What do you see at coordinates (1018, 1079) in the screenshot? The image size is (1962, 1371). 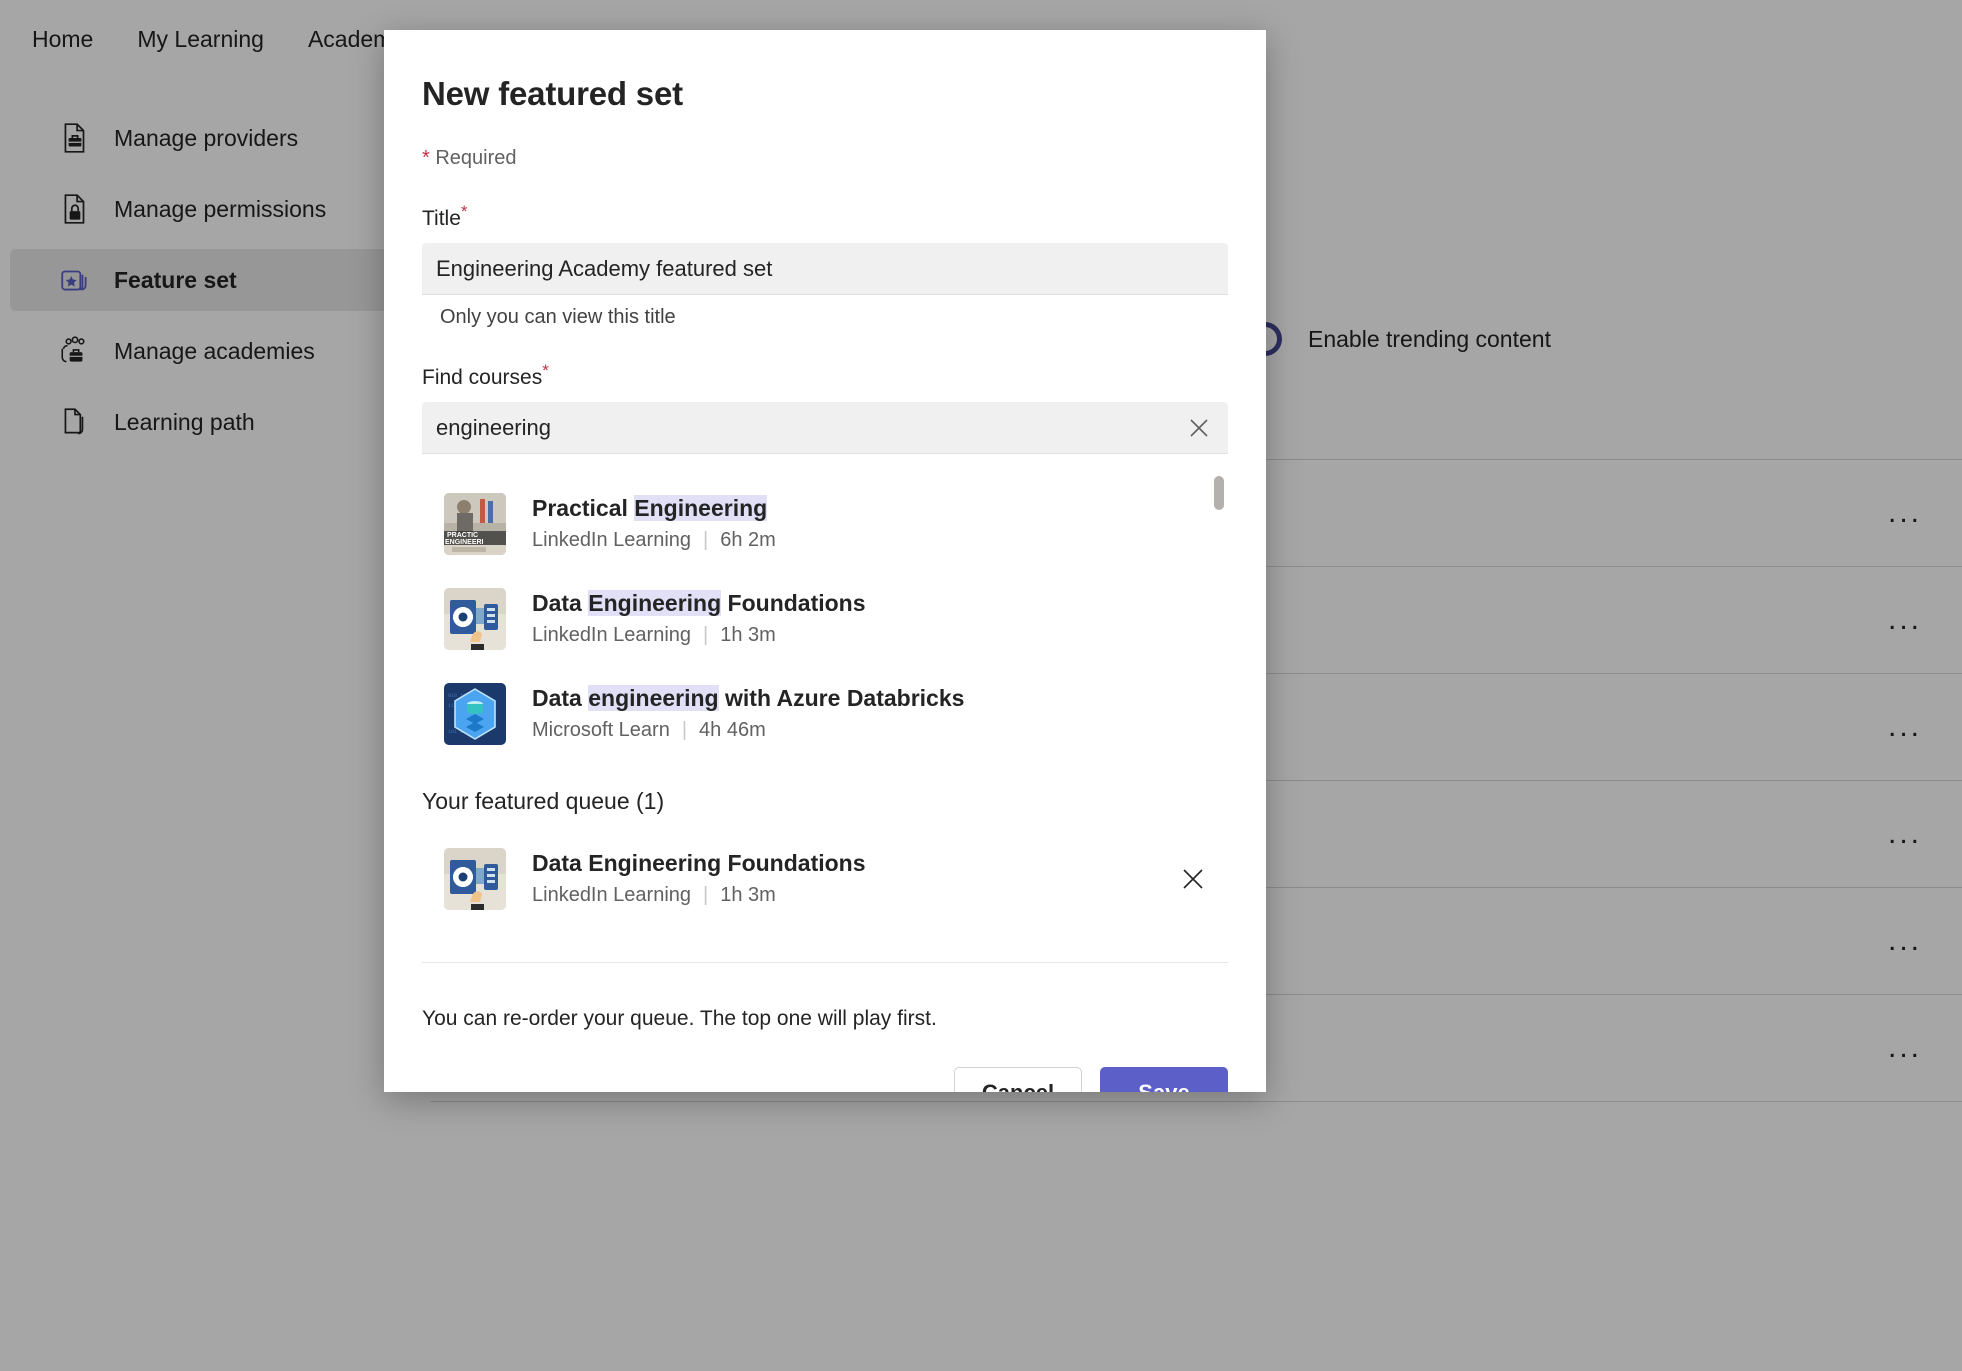 I see `cancel-button: Cancel` at bounding box center [1018, 1079].